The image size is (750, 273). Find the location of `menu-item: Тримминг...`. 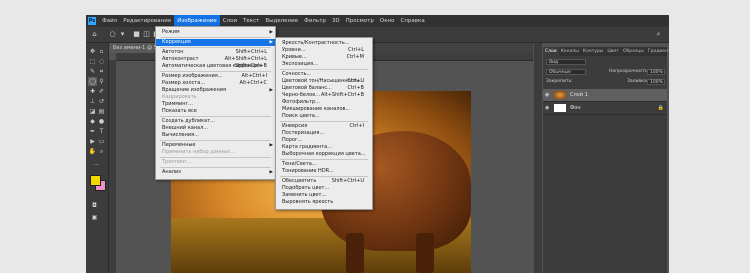

menu-item: Тримминг... is located at coordinates (215, 104).